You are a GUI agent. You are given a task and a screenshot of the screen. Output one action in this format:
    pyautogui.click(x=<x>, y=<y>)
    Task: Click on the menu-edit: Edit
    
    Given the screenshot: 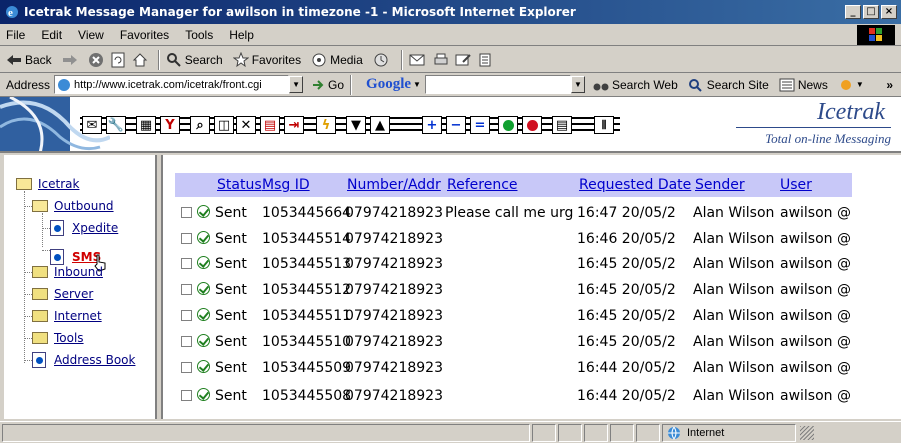 What is the action you would take?
    pyautogui.click(x=51, y=35)
    